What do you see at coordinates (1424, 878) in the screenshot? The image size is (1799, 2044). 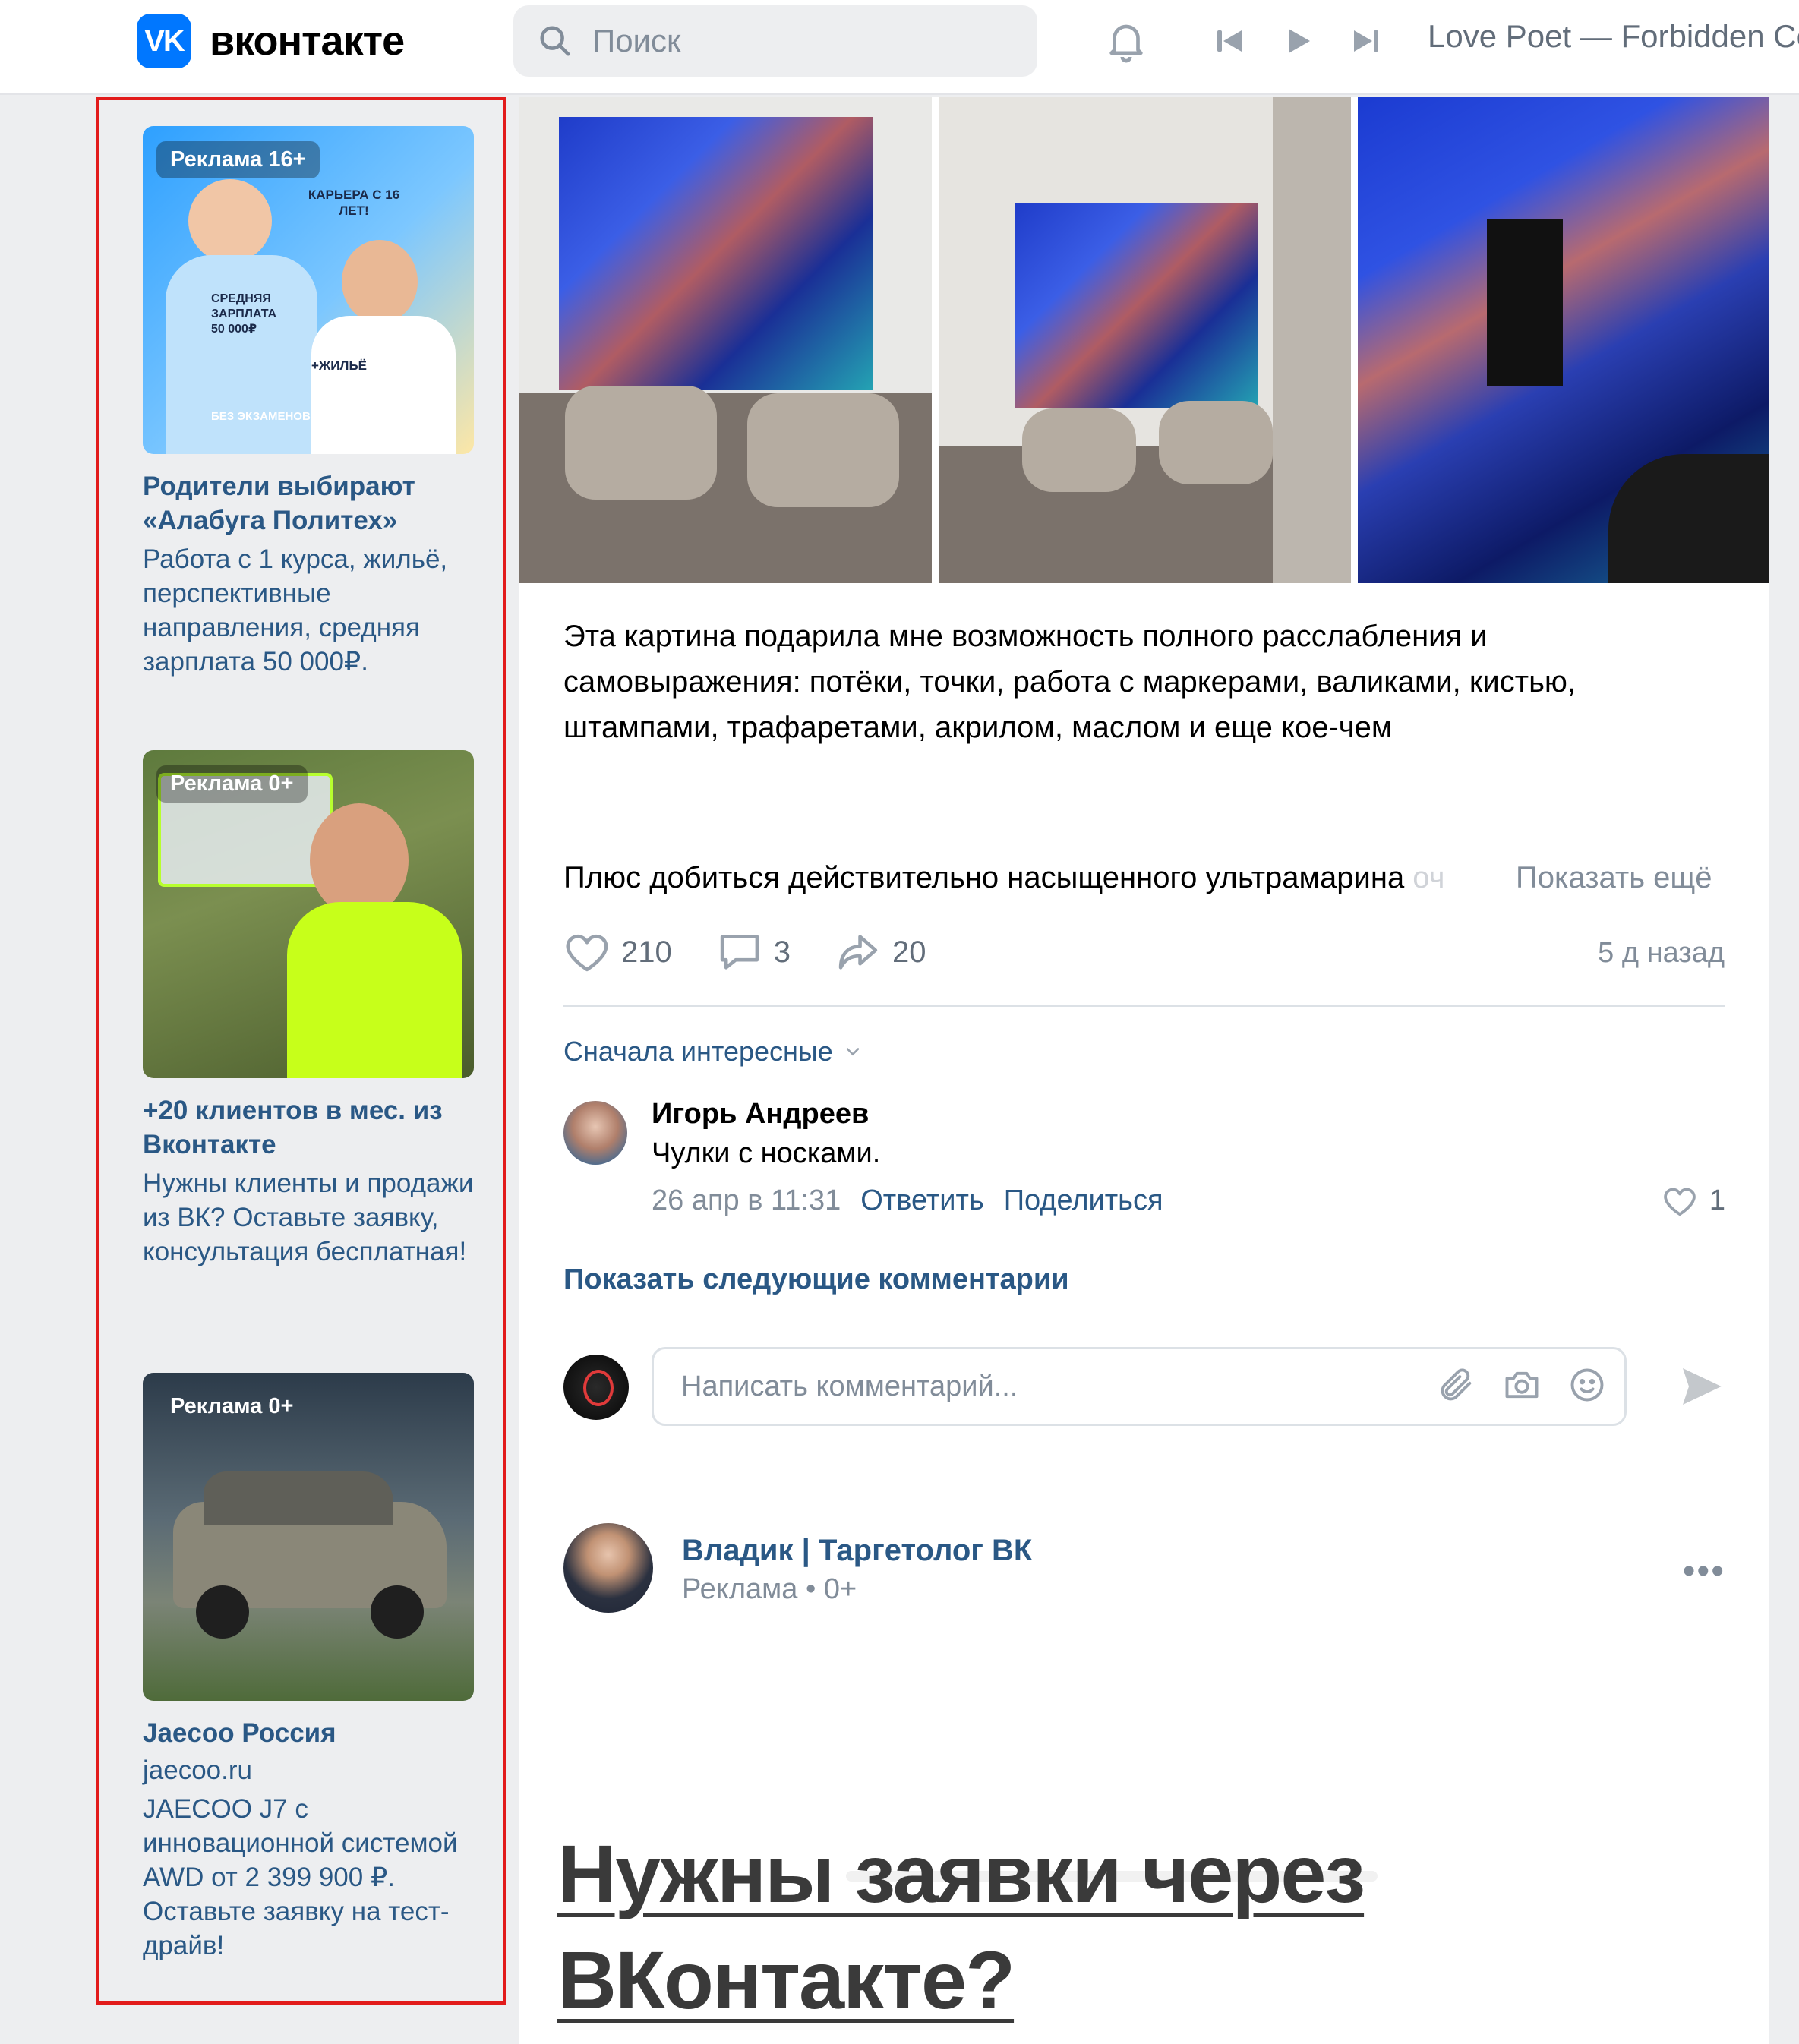 I see `post-text-fade: оч` at bounding box center [1424, 878].